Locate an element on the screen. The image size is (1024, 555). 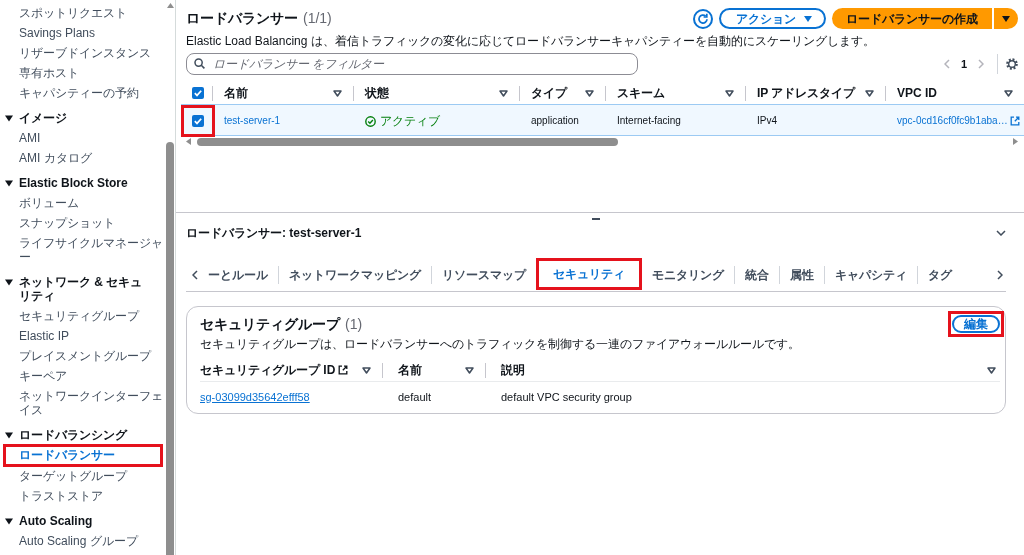
create-options-button is located at coordinates (1006, 18).